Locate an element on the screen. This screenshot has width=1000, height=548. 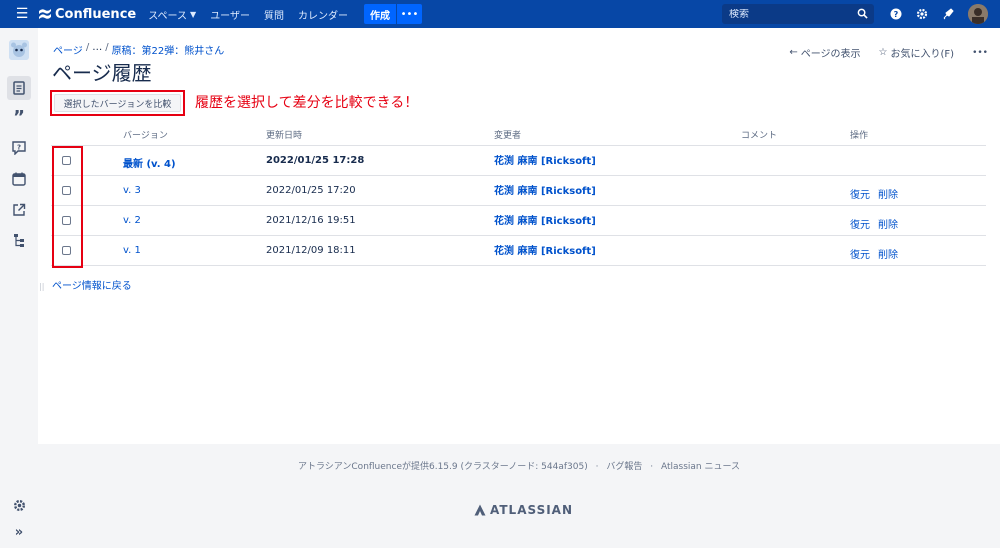
search-box is located at coordinates (798, 14).